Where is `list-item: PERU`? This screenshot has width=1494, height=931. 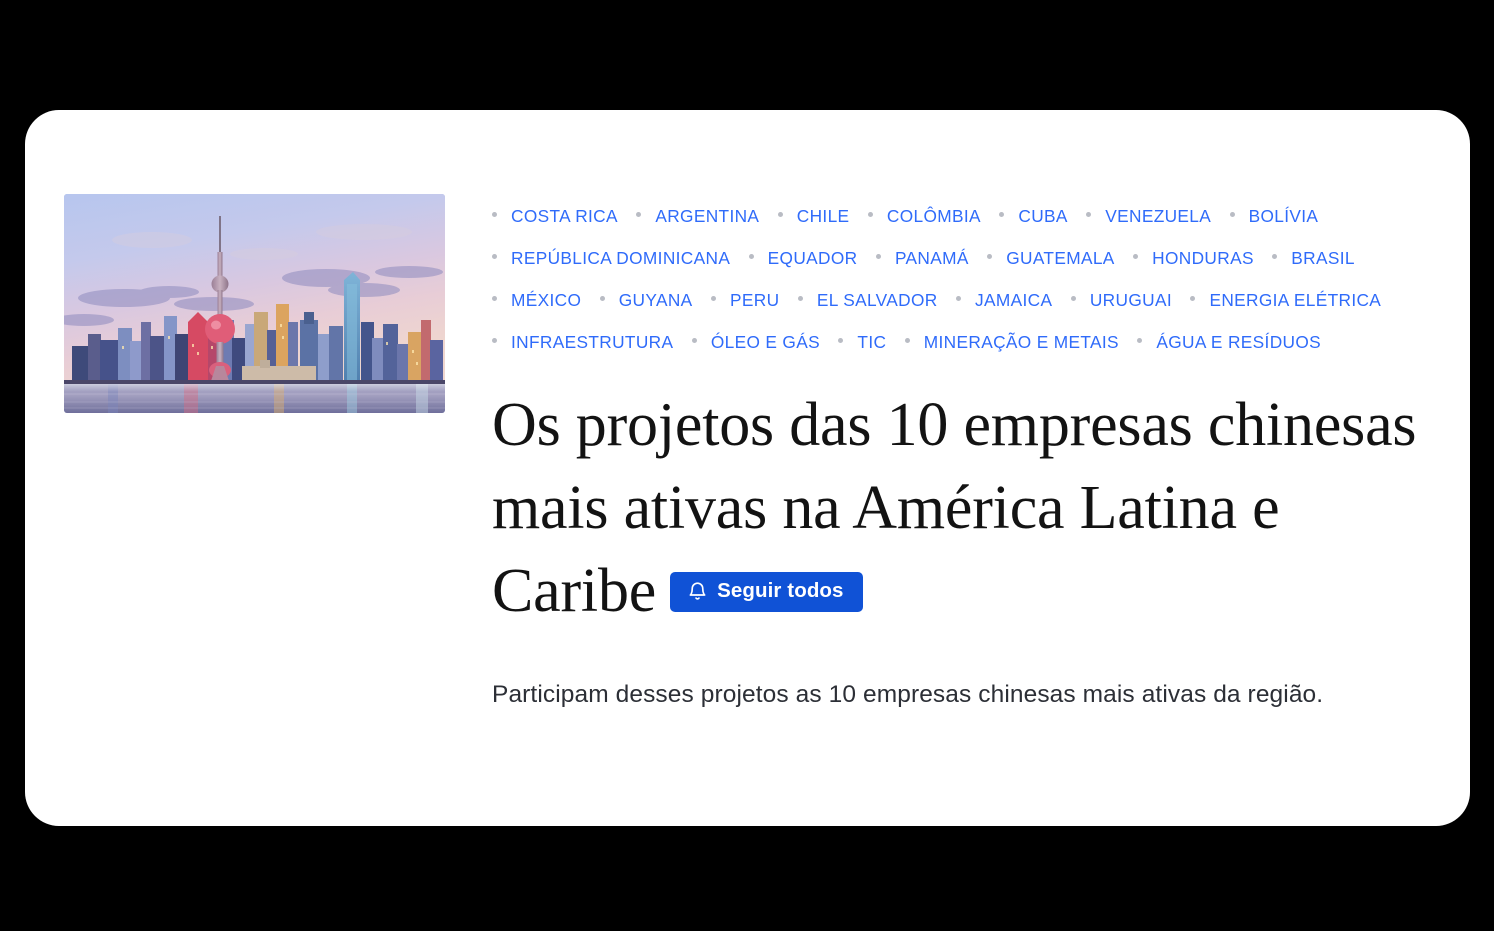
list-item: PERU is located at coordinates (745, 301).